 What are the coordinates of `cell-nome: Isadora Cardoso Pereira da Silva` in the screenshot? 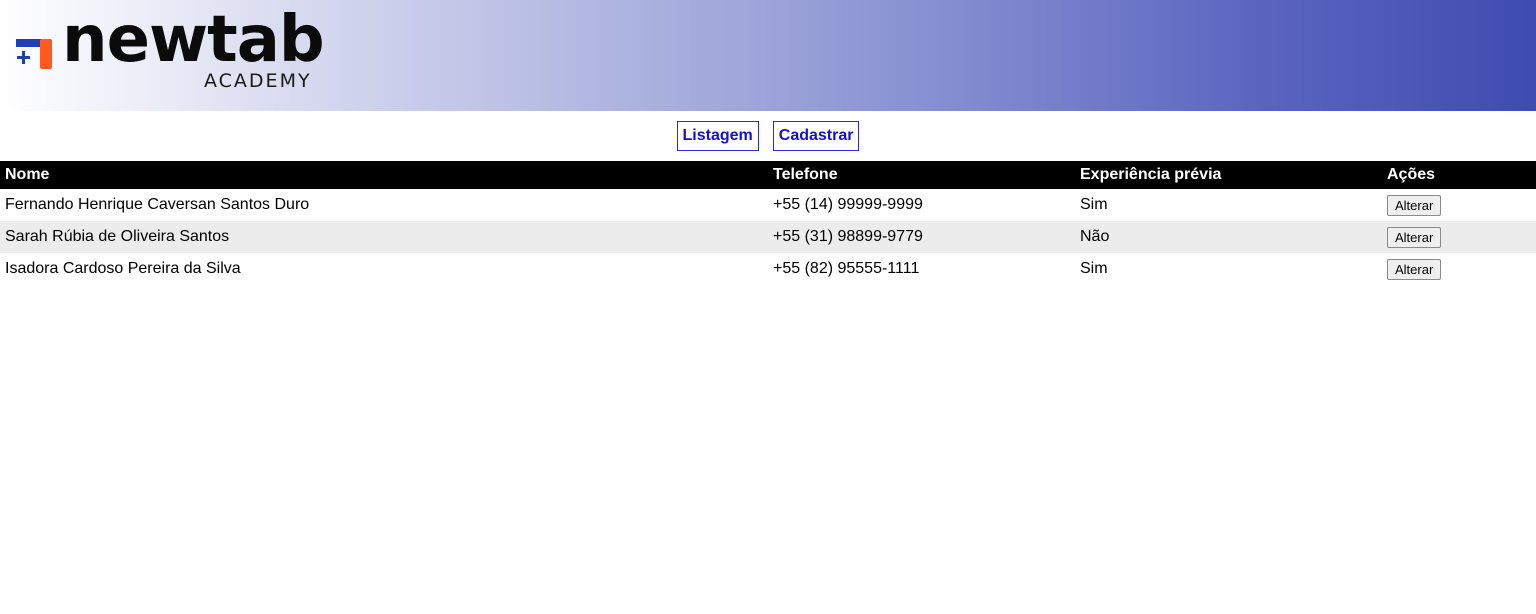 It's located at (123, 268).